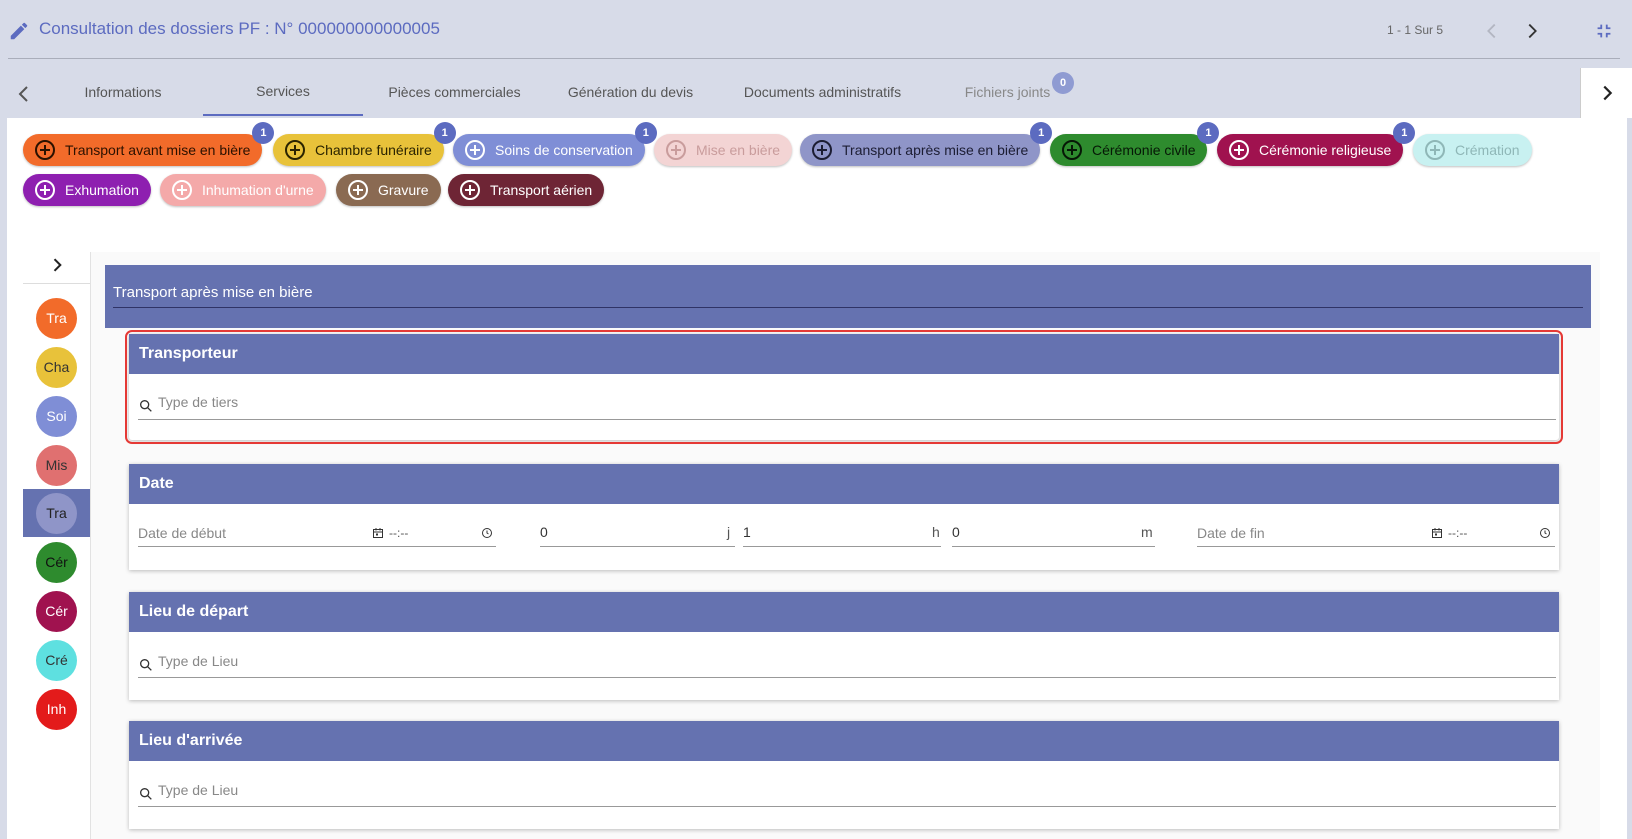  I want to click on chip-label: Gravure, so click(403, 190).